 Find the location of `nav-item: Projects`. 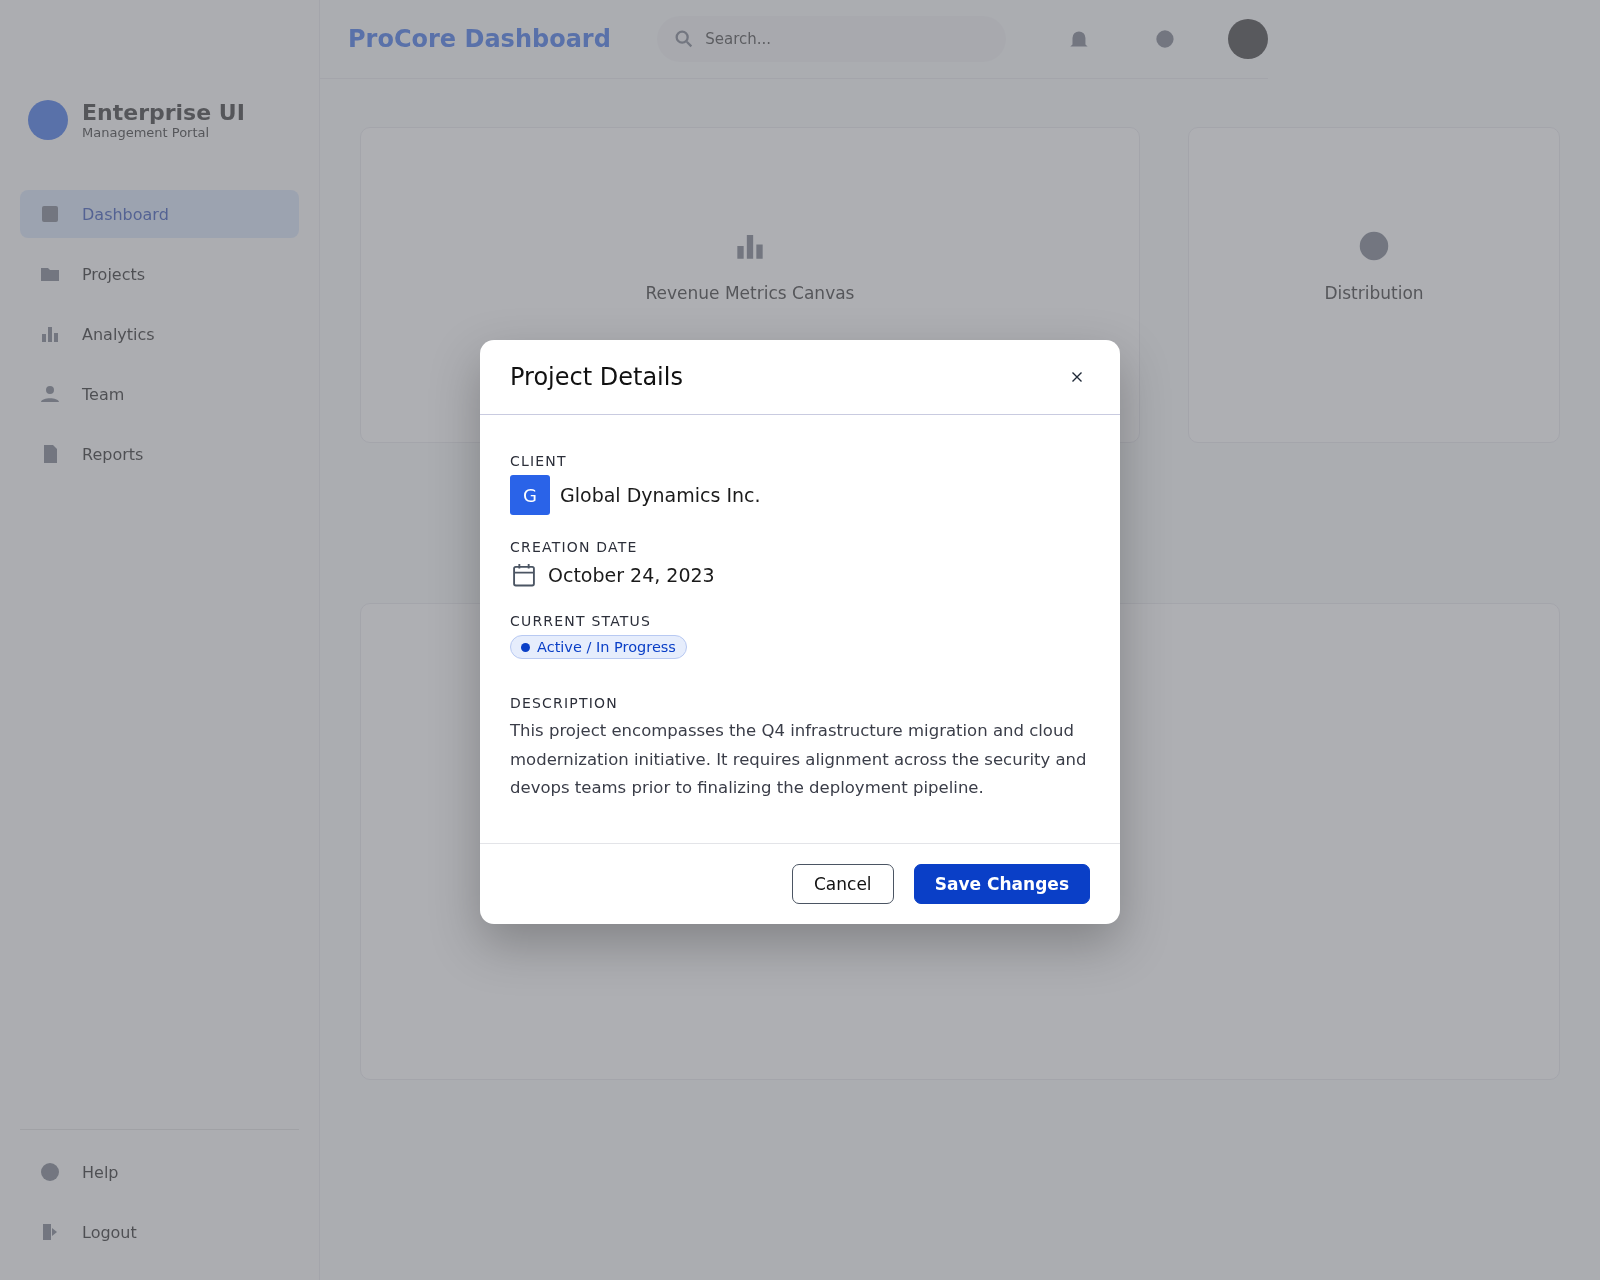

nav-item: Projects is located at coordinates (159, 274).